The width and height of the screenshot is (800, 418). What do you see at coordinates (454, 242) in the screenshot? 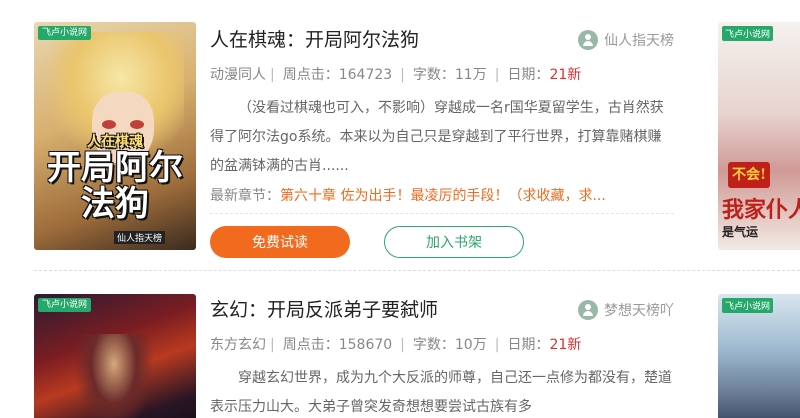
I see `add-to-shelf-button: 加入书架` at bounding box center [454, 242].